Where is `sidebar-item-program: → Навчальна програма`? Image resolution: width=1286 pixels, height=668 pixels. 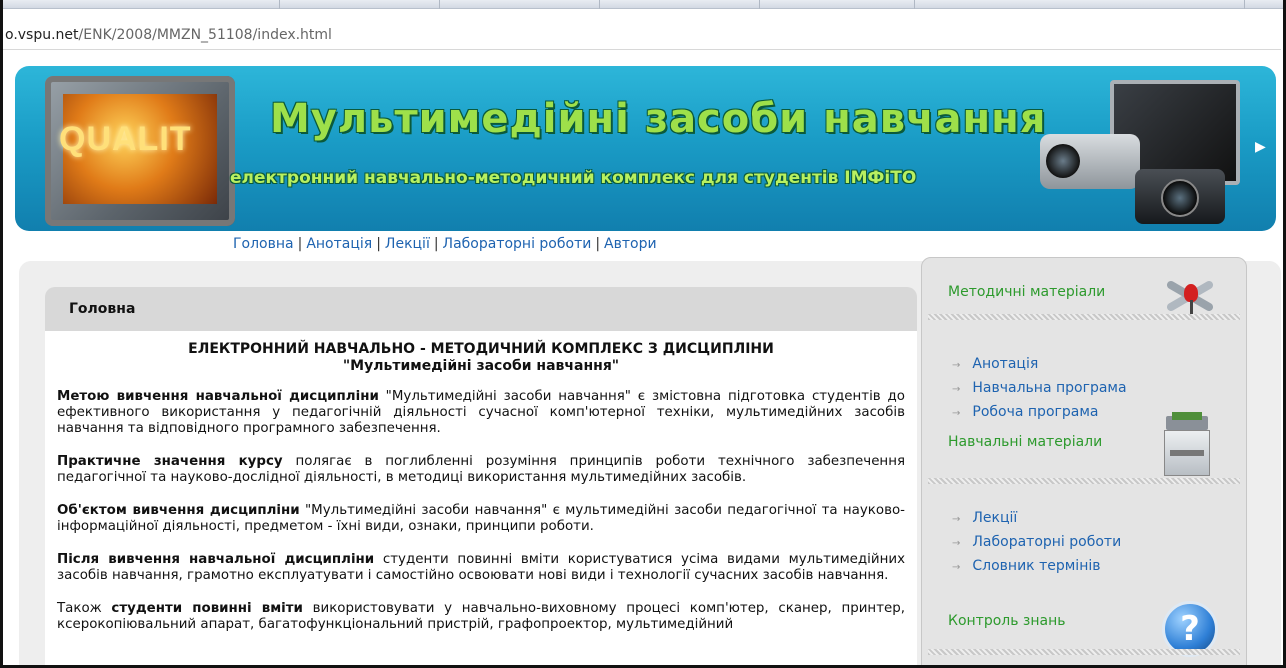 sidebar-item-program: → Навчальна програма is located at coordinates (1039, 389).